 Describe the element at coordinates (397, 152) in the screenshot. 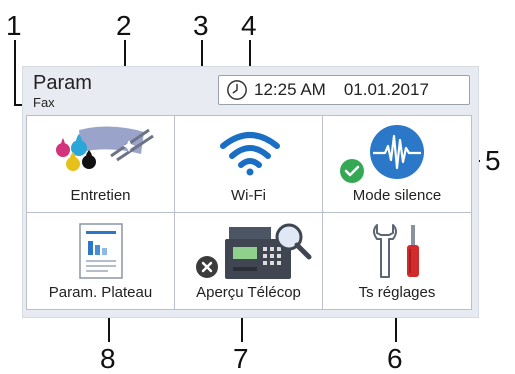

I see `silent-mode-icon` at that location.